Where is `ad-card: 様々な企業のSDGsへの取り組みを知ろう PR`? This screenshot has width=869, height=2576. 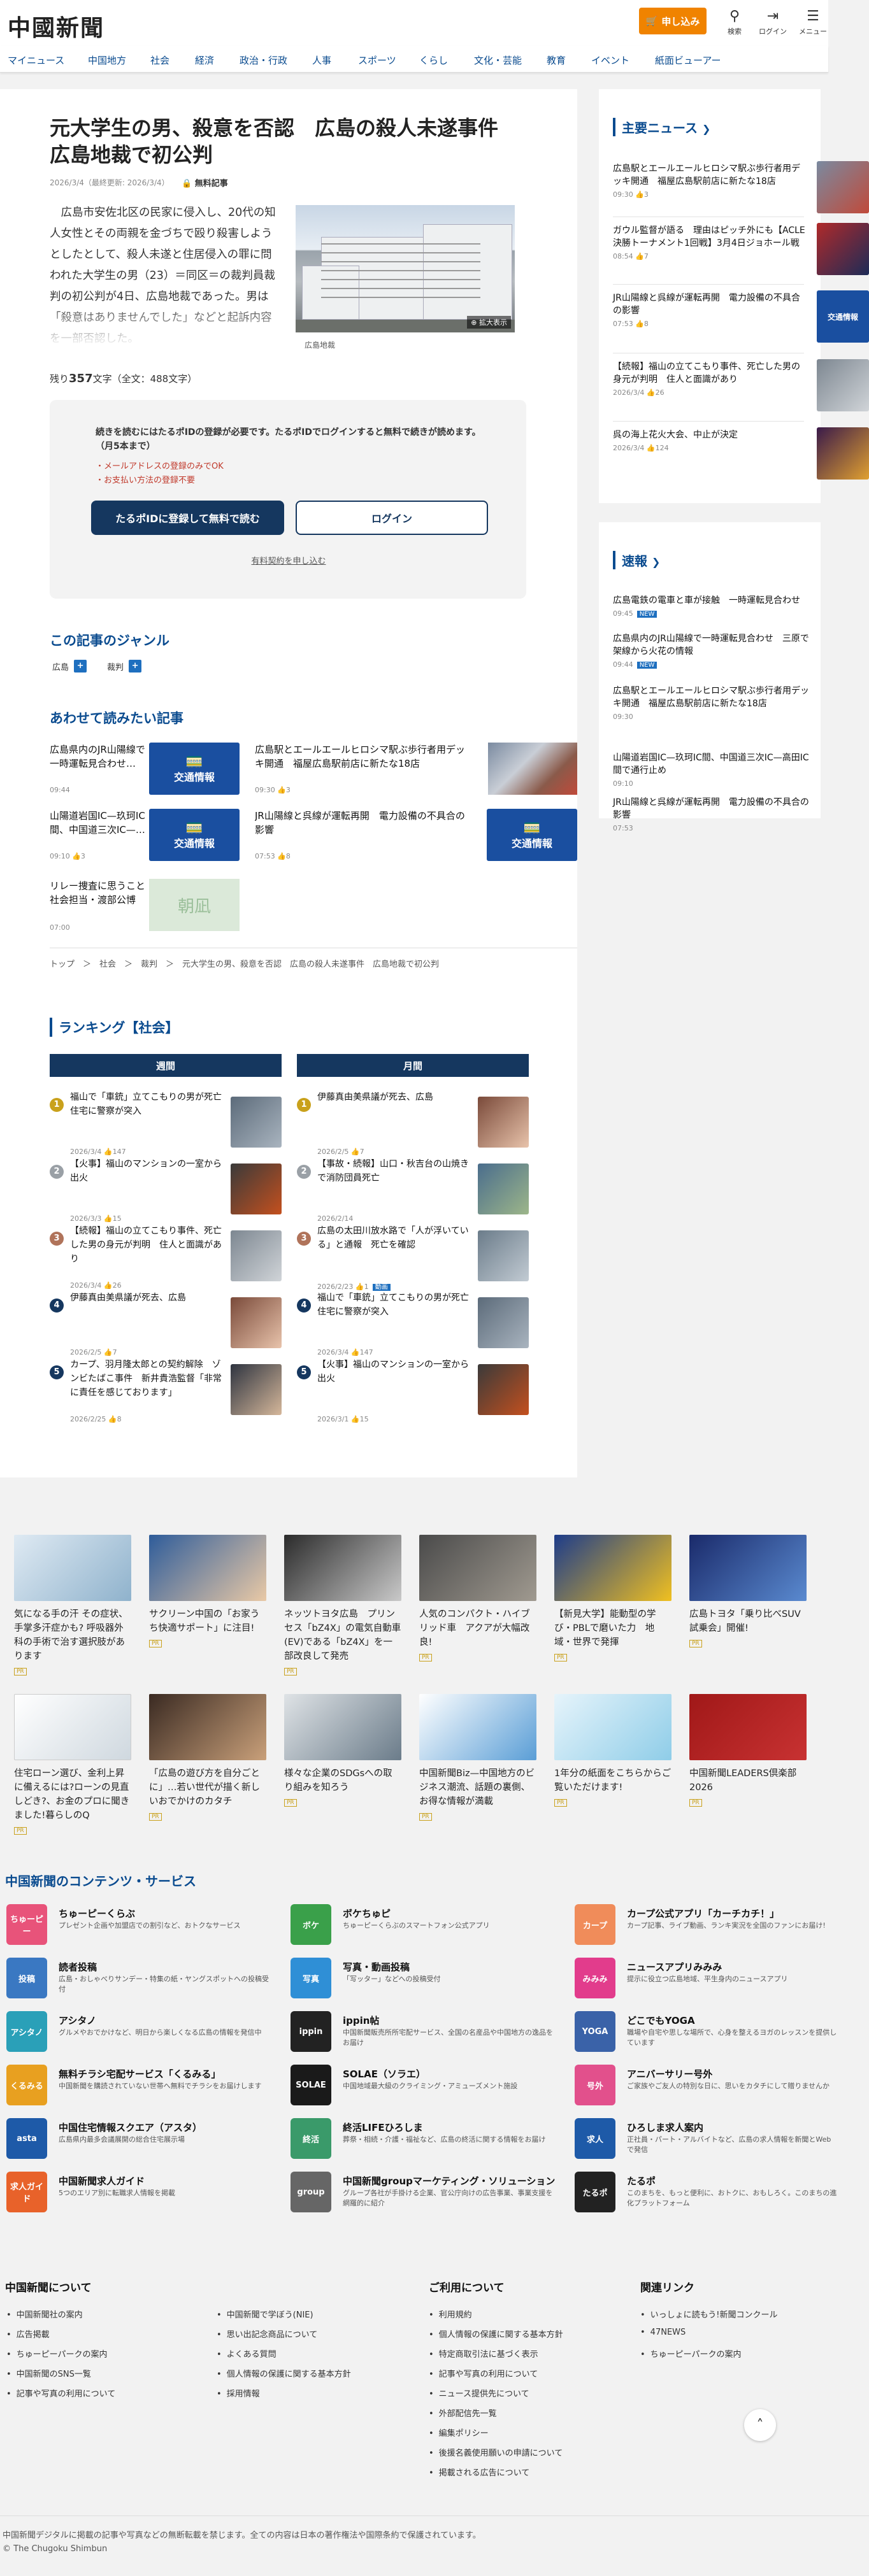 ad-card: 様々な企業のSDGsへの取り組みを知ろう PR is located at coordinates (342, 1751).